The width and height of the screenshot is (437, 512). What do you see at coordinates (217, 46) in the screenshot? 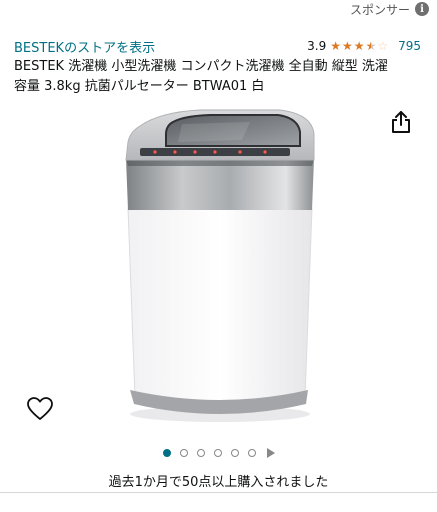
I see `store-rating-row: BESTEKのストアを表示 3.9 ★ ★ ★ ★ ☆ 795` at bounding box center [217, 46].